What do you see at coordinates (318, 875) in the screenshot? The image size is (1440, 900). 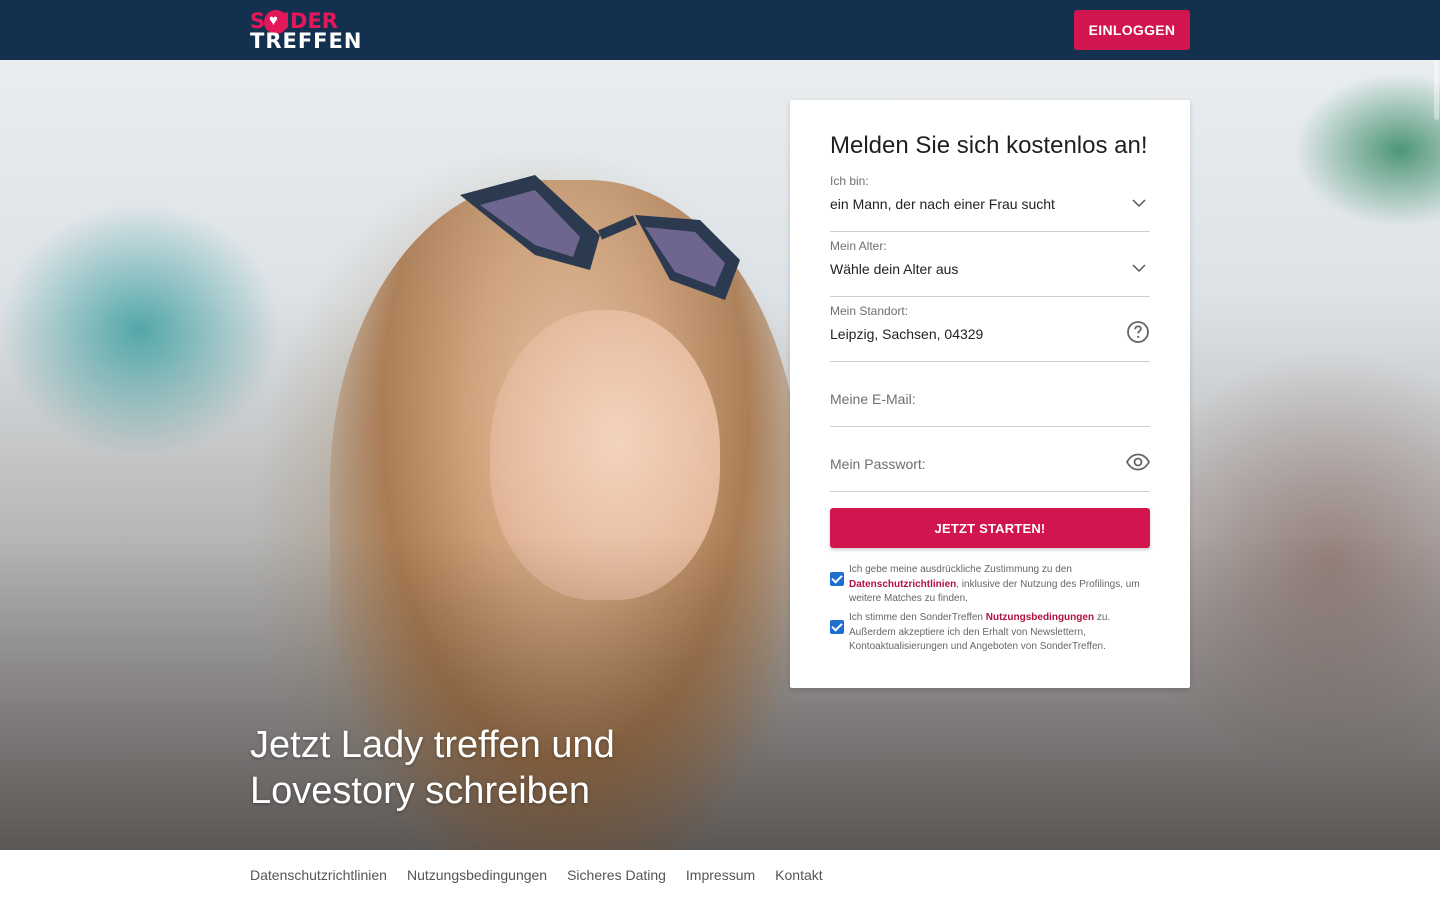 I see `footer-link-privacy: Datenschutzrichtlinien` at bounding box center [318, 875].